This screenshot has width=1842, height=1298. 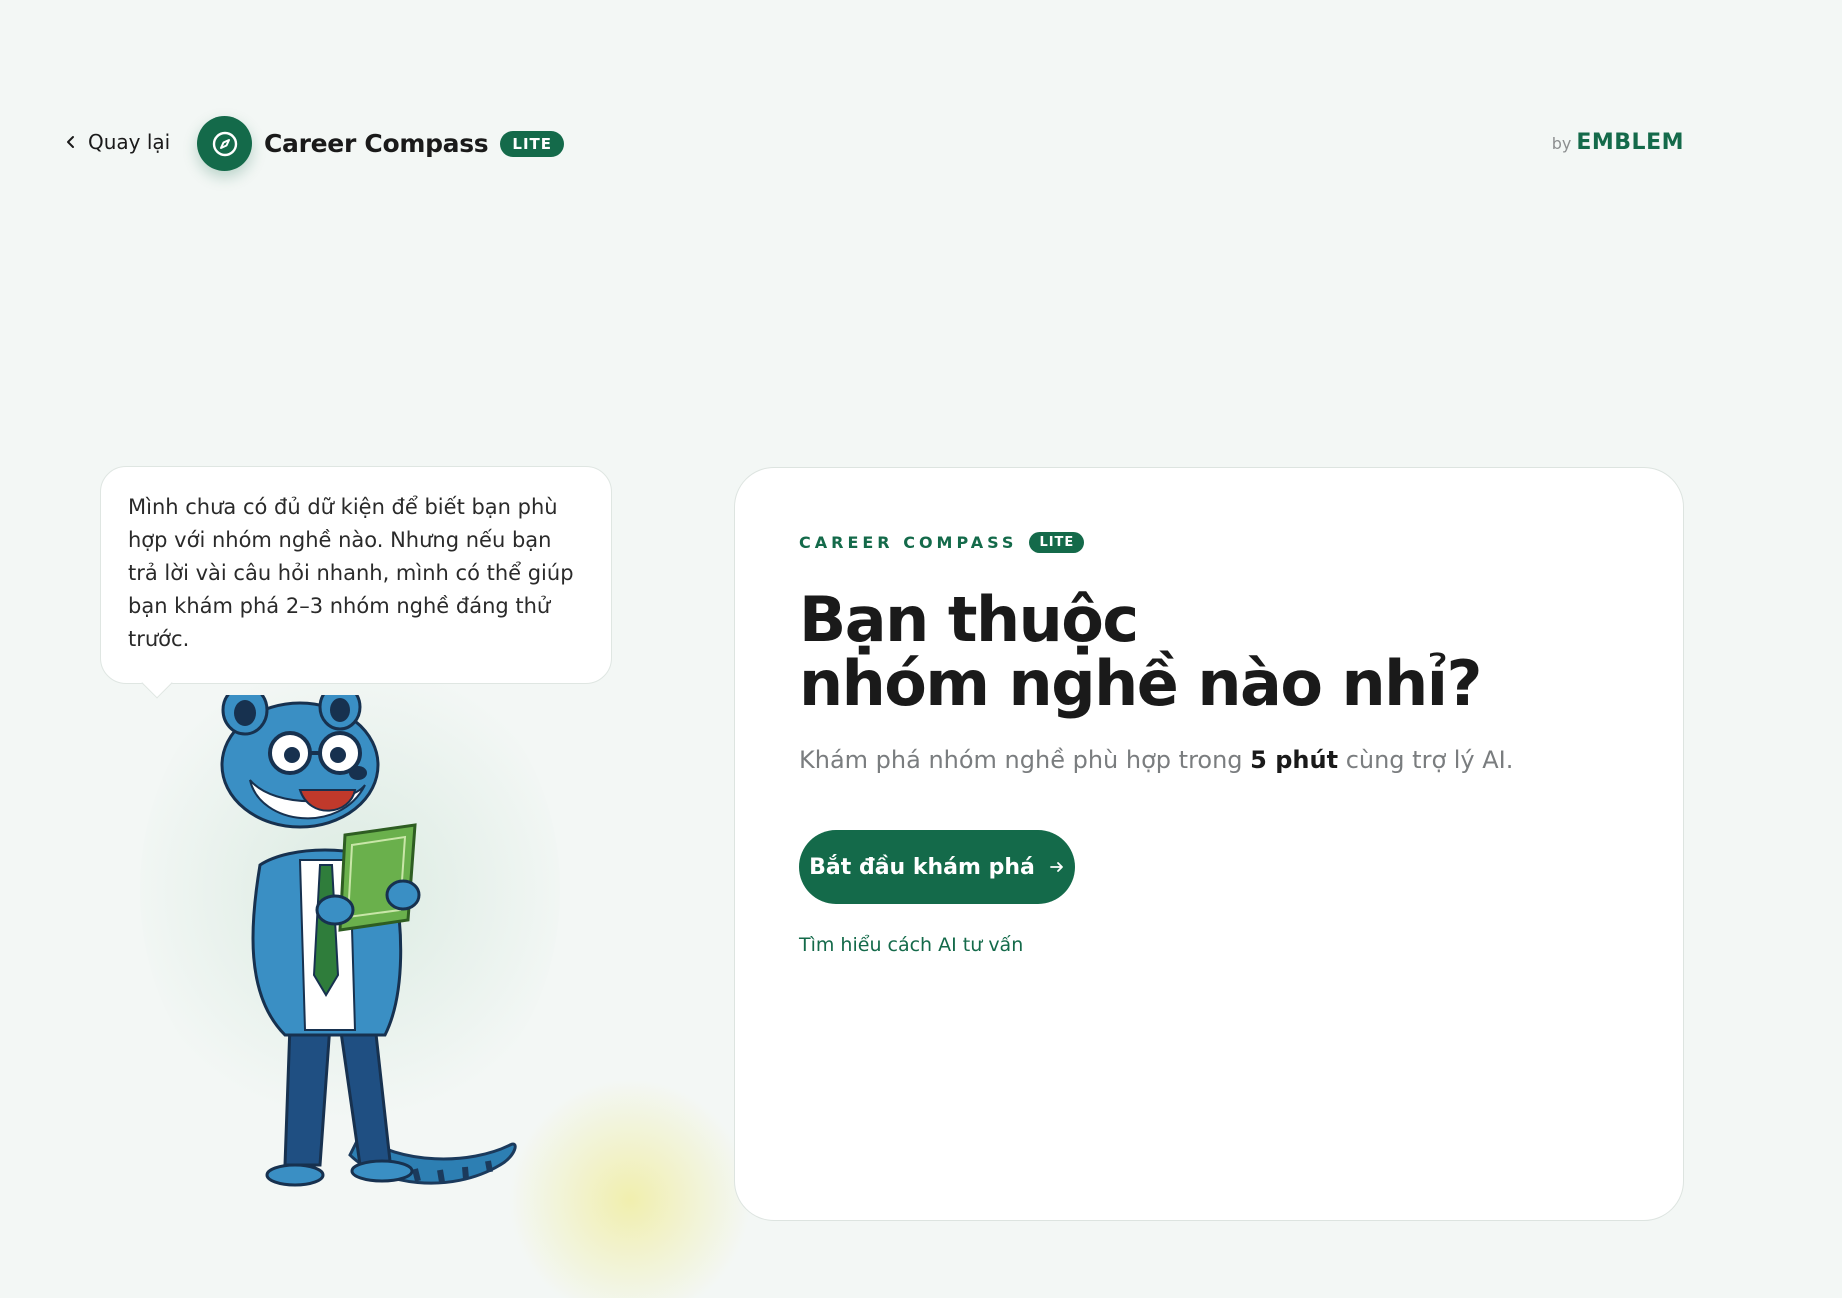 What do you see at coordinates (1426, 760) in the screenshot?
I see `subtitle-end: cùng trợ lý AI.` at bounding box center [1426, 760].